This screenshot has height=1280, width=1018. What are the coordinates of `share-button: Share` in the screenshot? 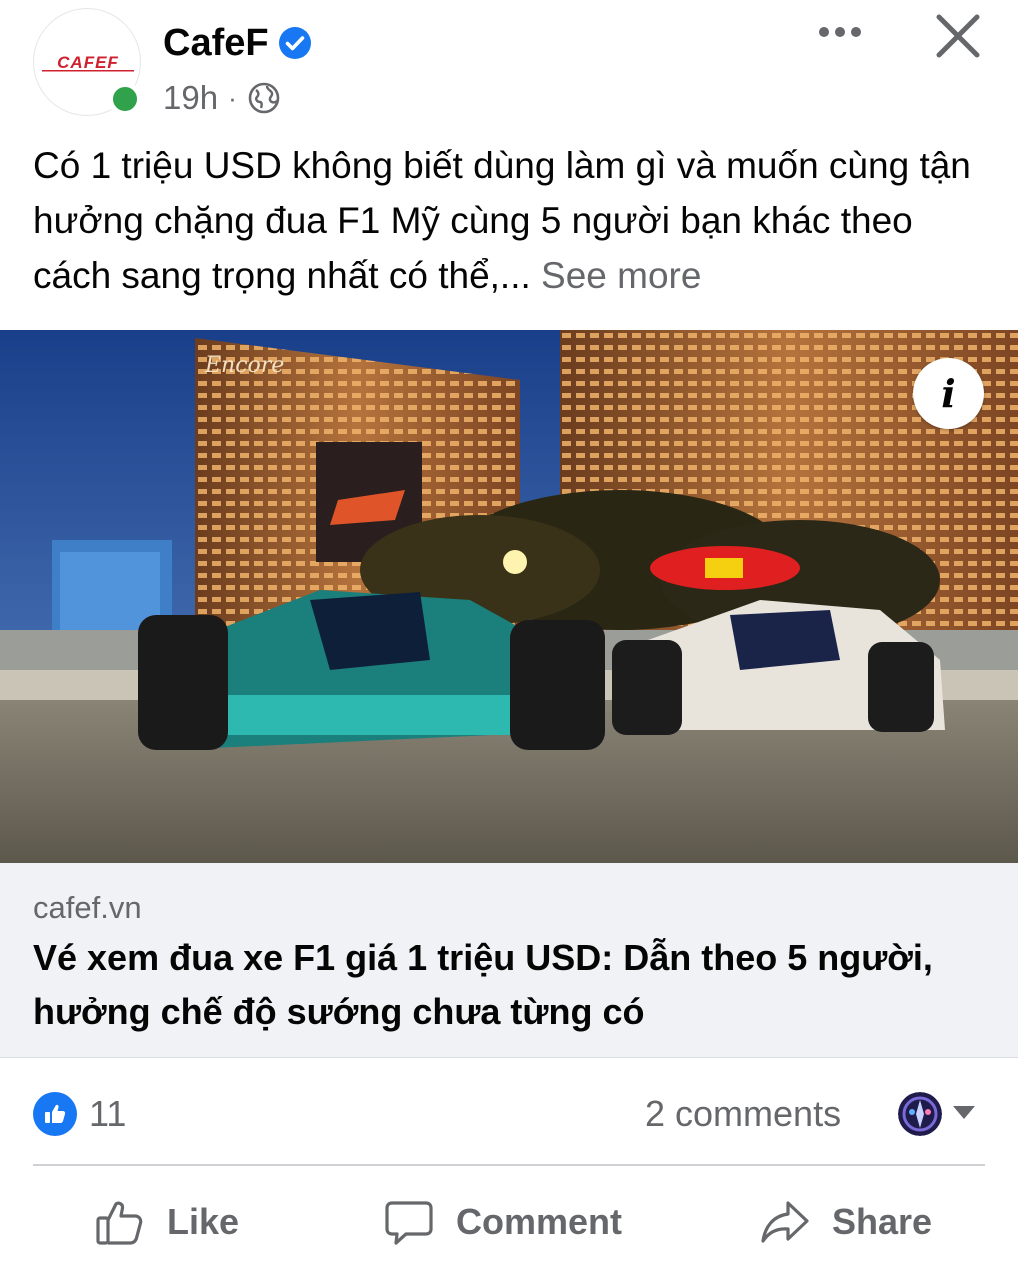 It's located at (846, 1222).